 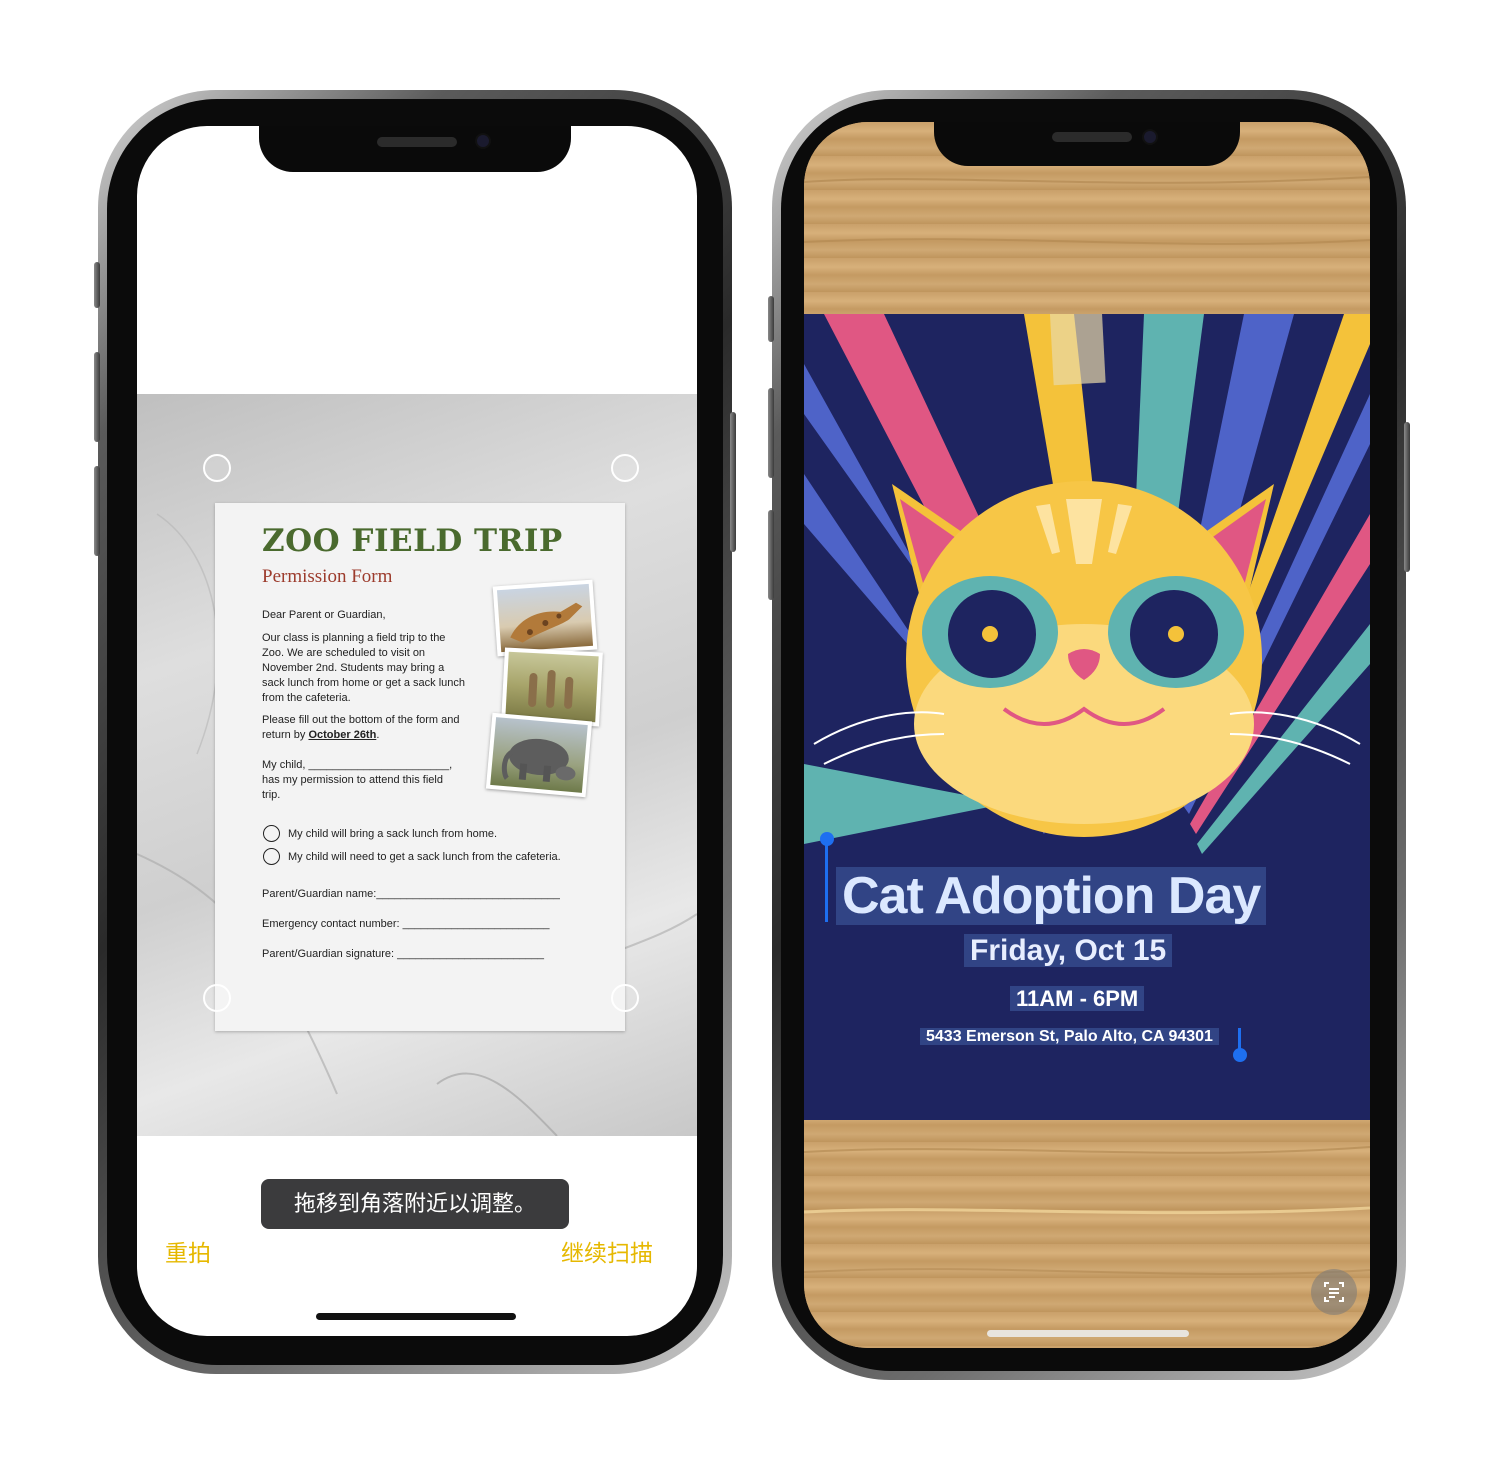 What do you see at coordinates (378, 735) in the screenshot?
I see `paragraph-2-suffix: .` at bounding box center [378, 735].